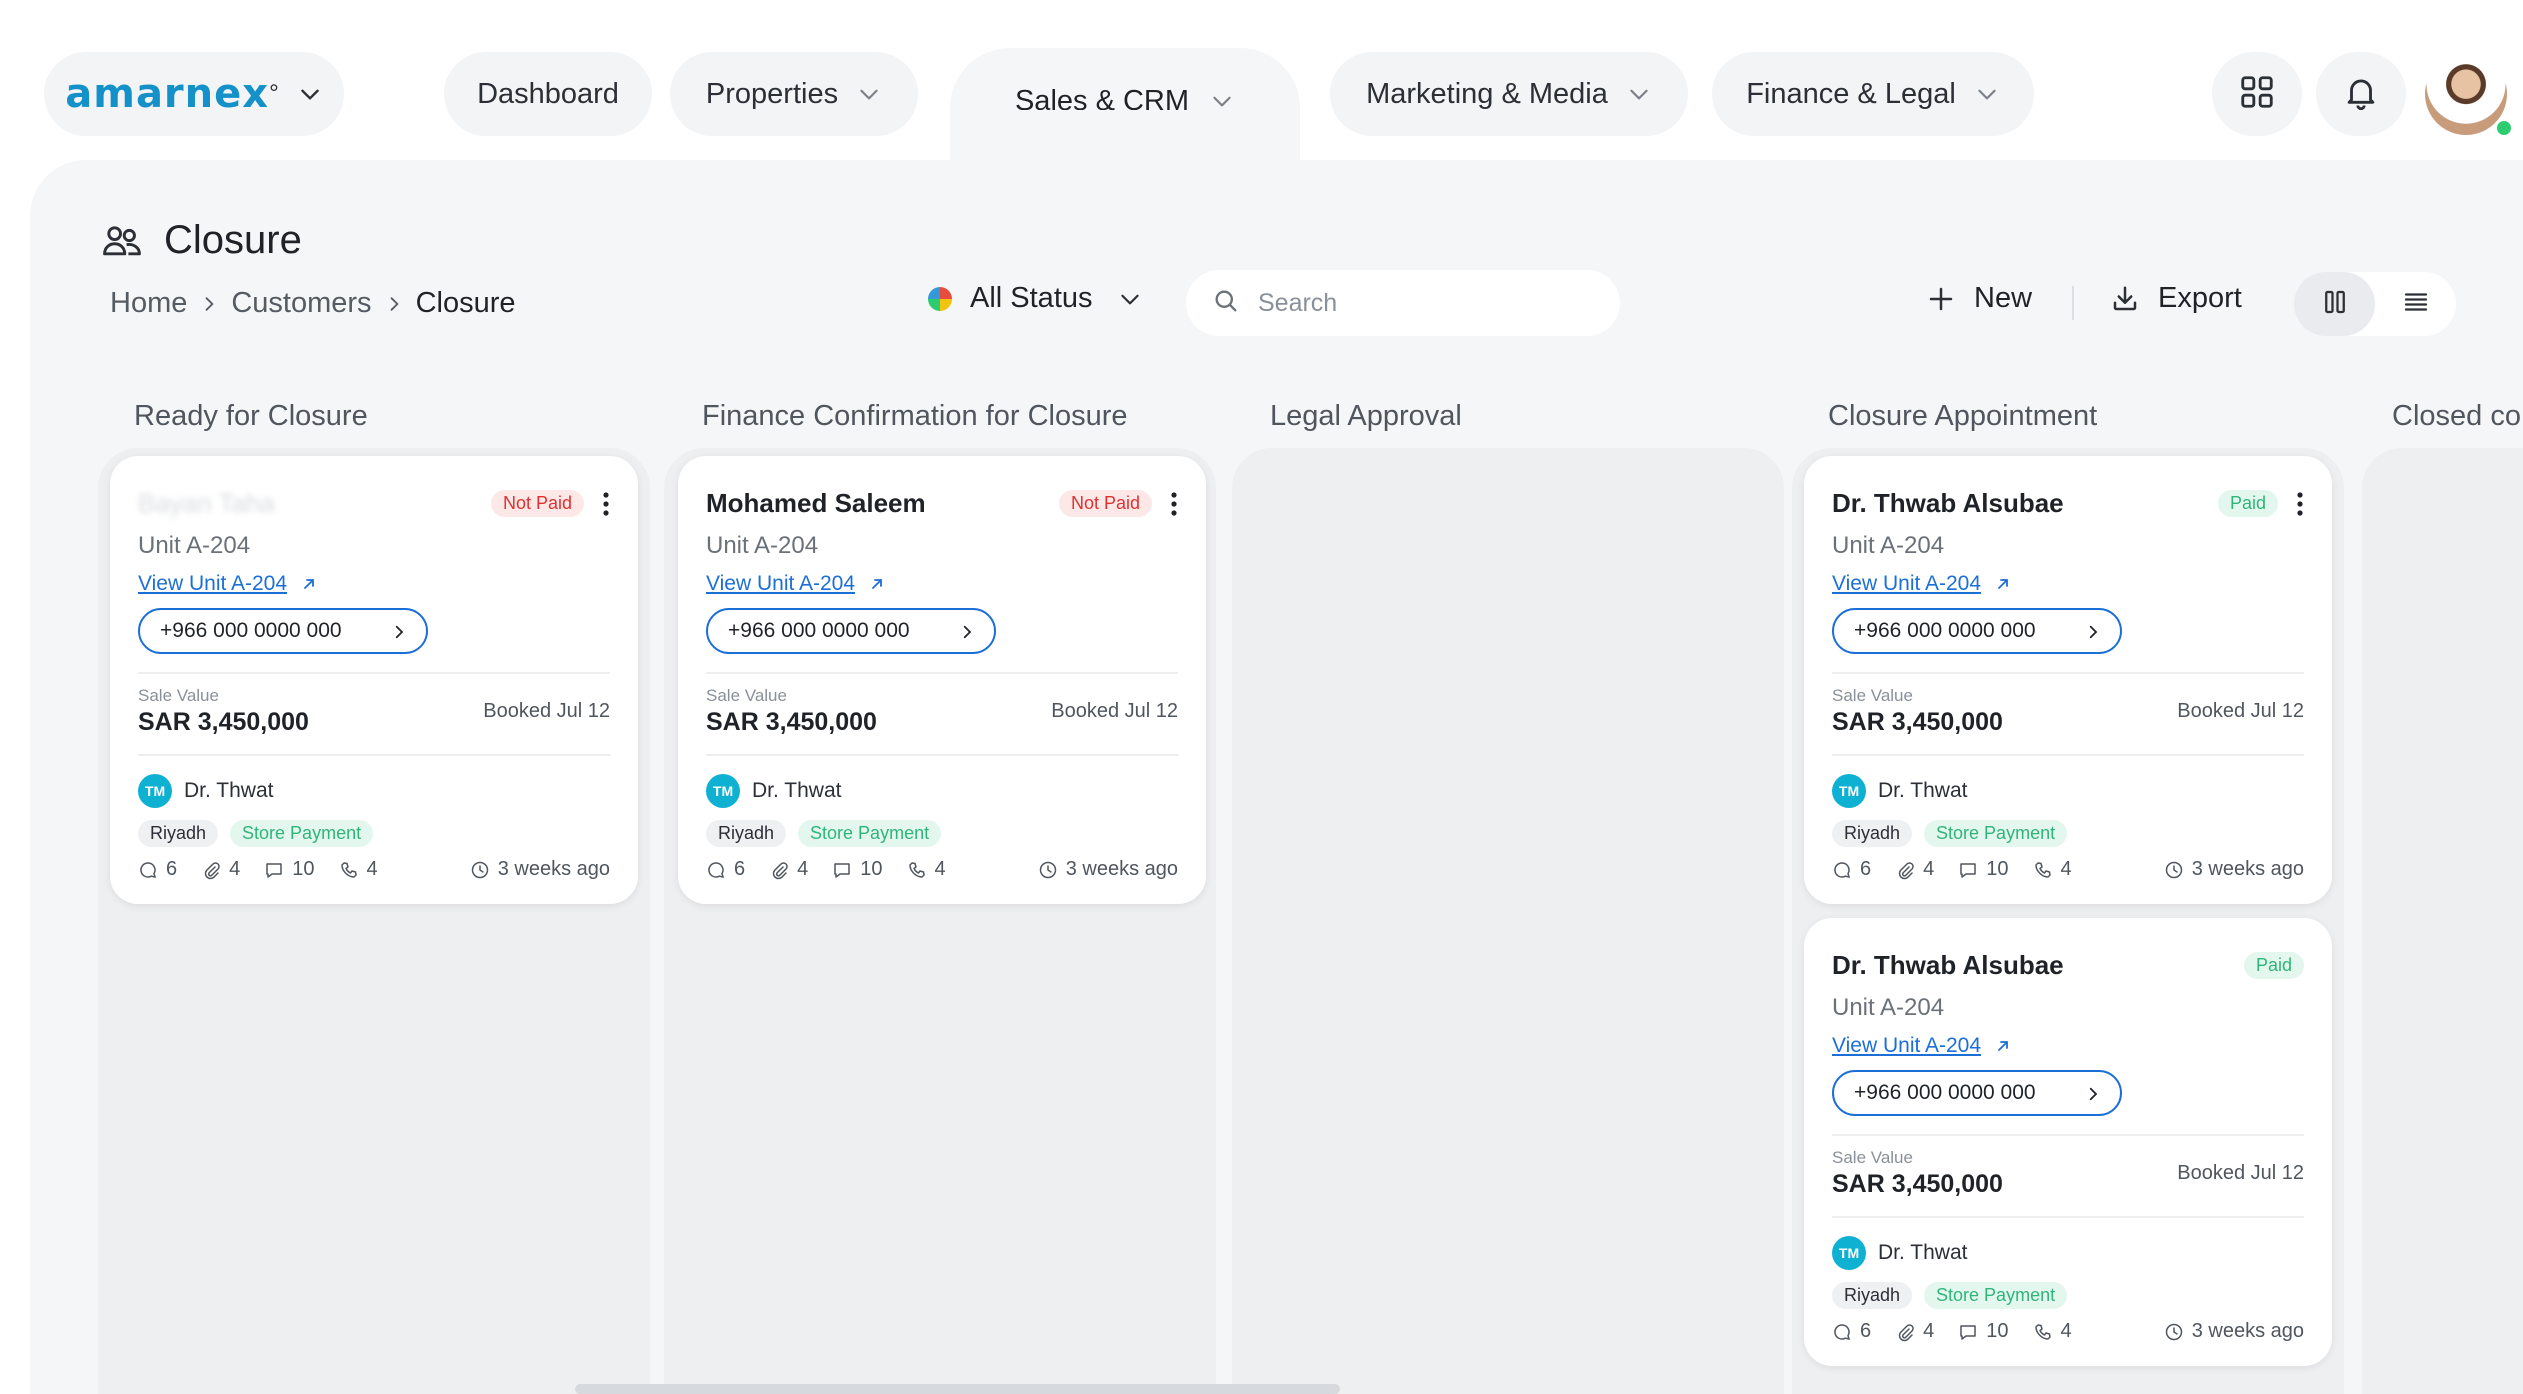  I want to click on card-stats: 6 4 10 4 3 weeks ago, so click(374, 869).